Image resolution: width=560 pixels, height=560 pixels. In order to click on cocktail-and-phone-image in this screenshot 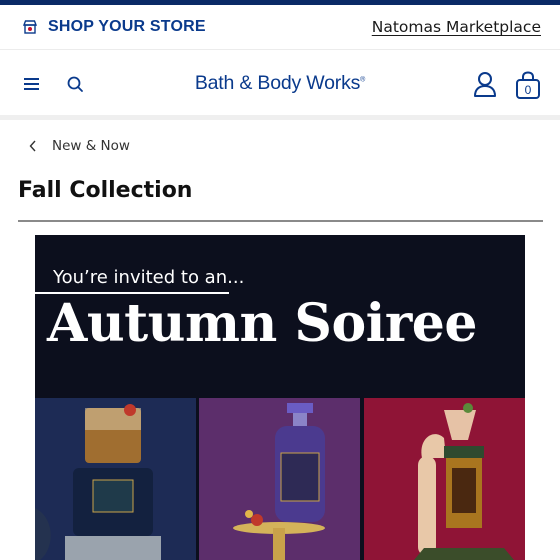, I will do `click(444, 479)`.